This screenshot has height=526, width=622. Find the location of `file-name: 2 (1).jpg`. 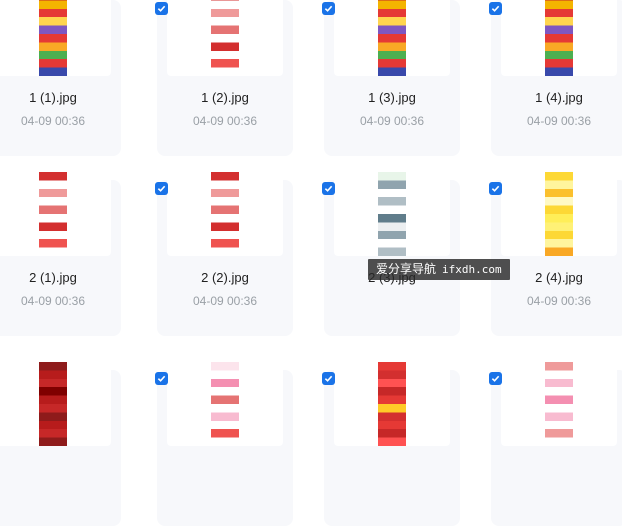

file-name: 2 (1).jpg is located at coordinates (53, 277).